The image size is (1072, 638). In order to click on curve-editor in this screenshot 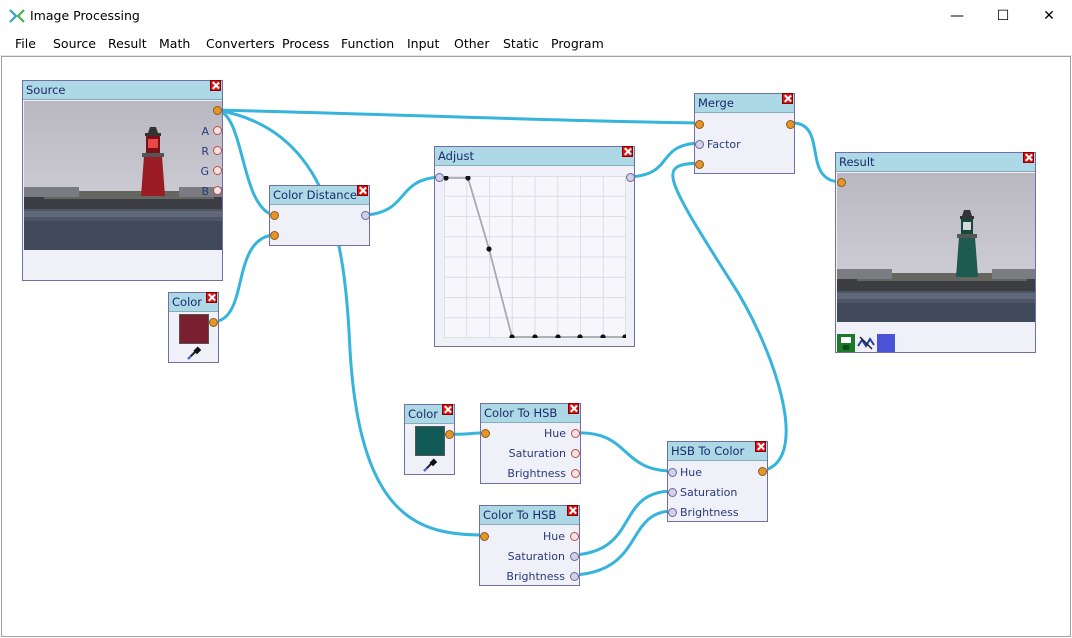, I will do `click(535, 257)`.